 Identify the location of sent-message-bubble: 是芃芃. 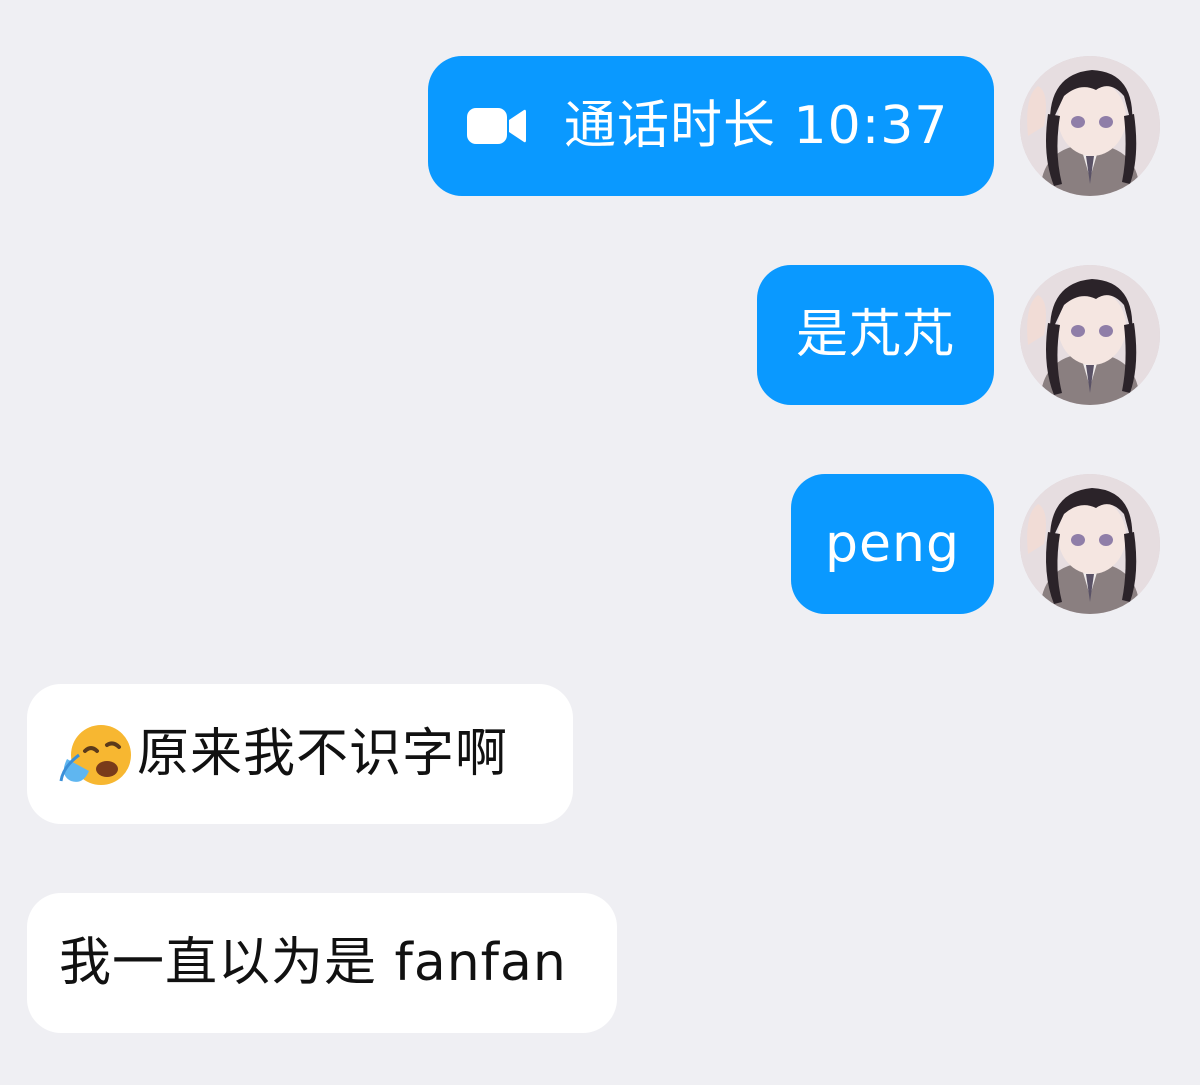
(875, 335).